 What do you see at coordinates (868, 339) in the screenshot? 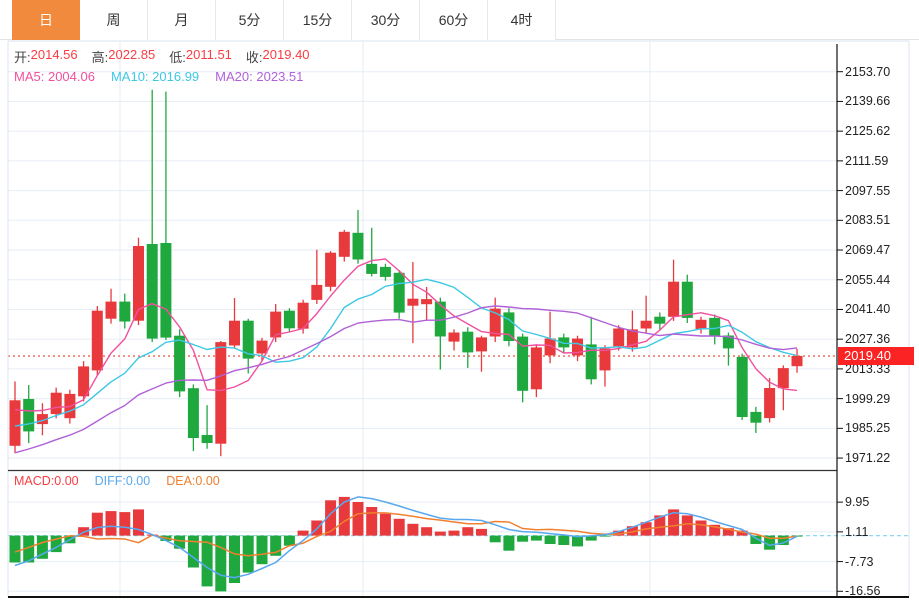
I see `price-axis-label: 2027.36` at bounding box center [868, 339].